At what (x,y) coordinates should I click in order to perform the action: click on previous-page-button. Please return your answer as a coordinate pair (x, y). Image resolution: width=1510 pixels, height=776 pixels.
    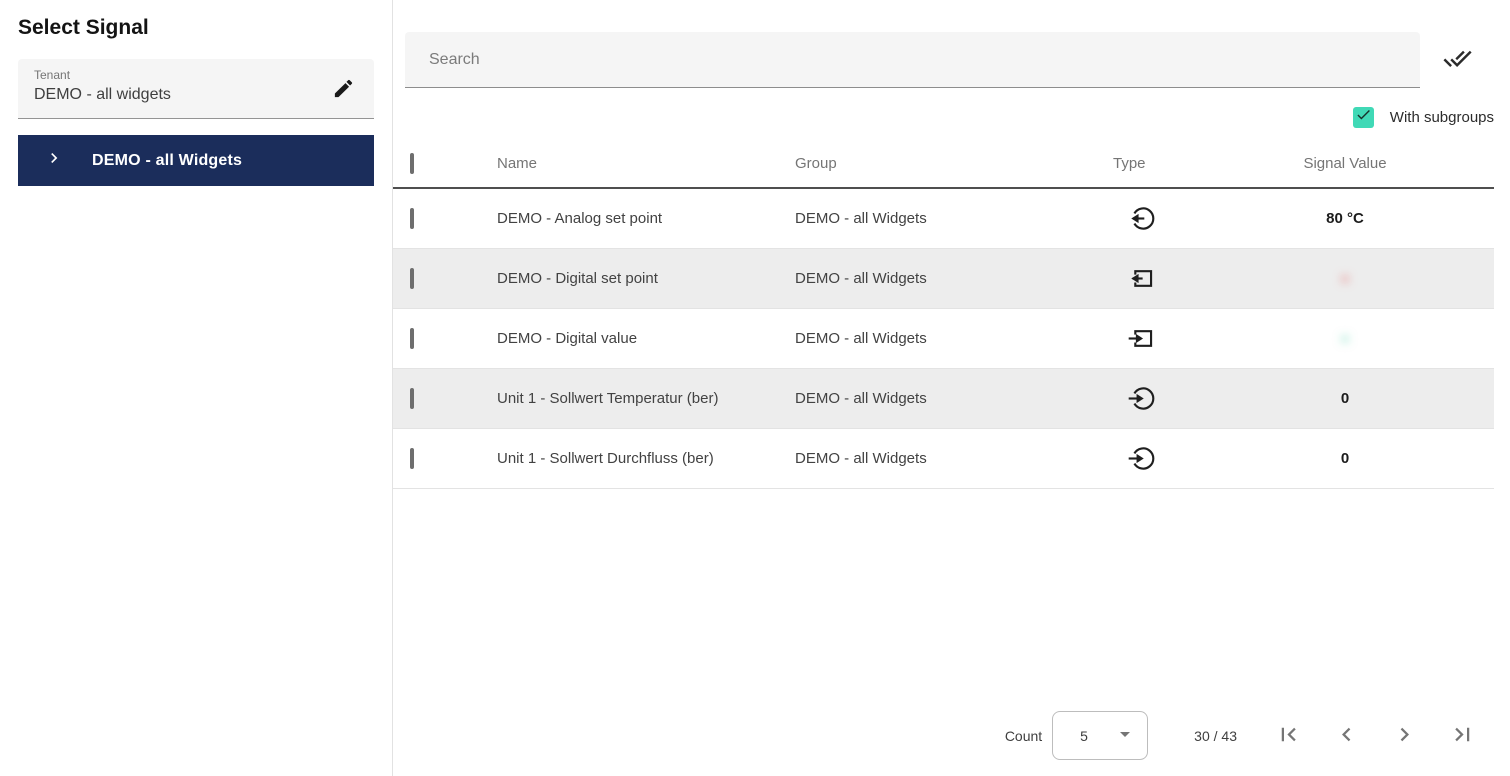
    Looking at the image, I should click on (1346, 736).